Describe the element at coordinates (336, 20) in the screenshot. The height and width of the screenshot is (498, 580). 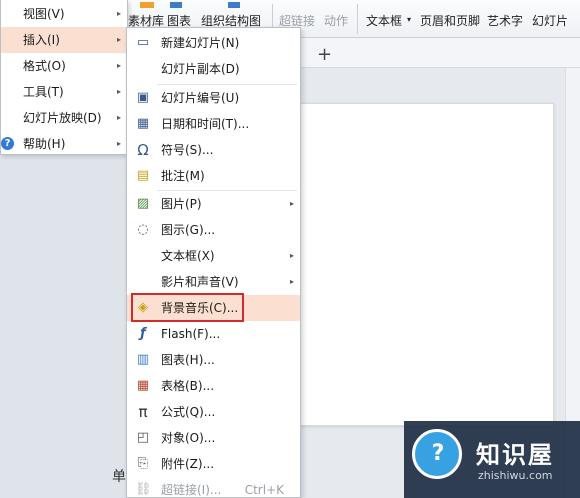
I see `ribbon-action-button: 动作` at that location.